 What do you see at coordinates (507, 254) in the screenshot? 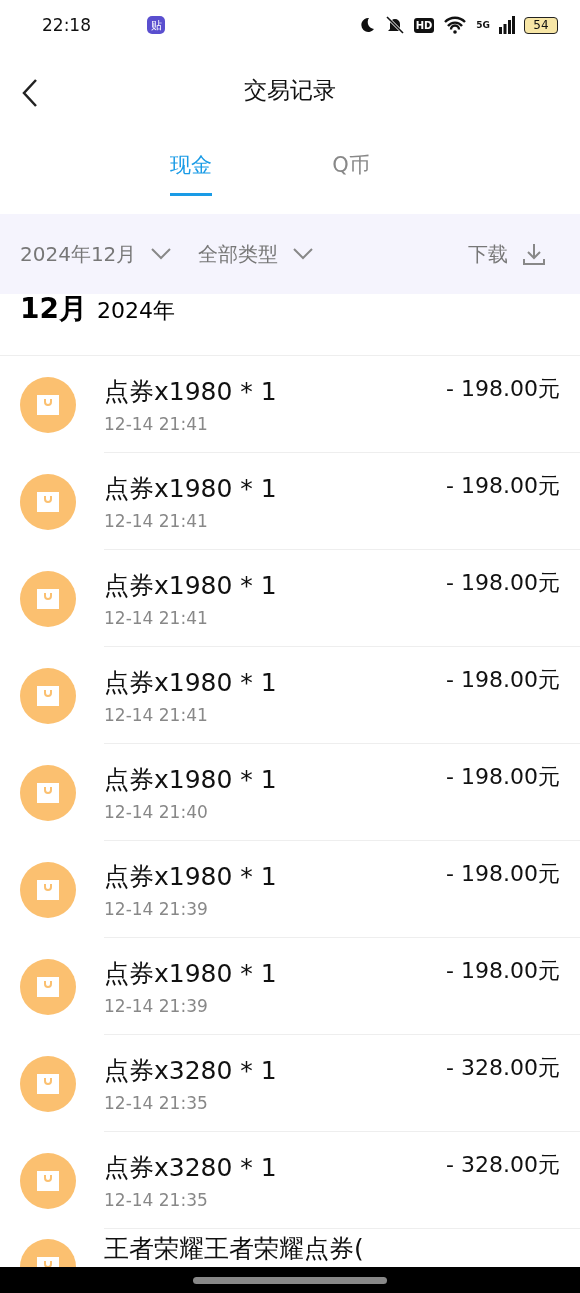
I see `download-button: 下载` at bounding box center [507, 254].